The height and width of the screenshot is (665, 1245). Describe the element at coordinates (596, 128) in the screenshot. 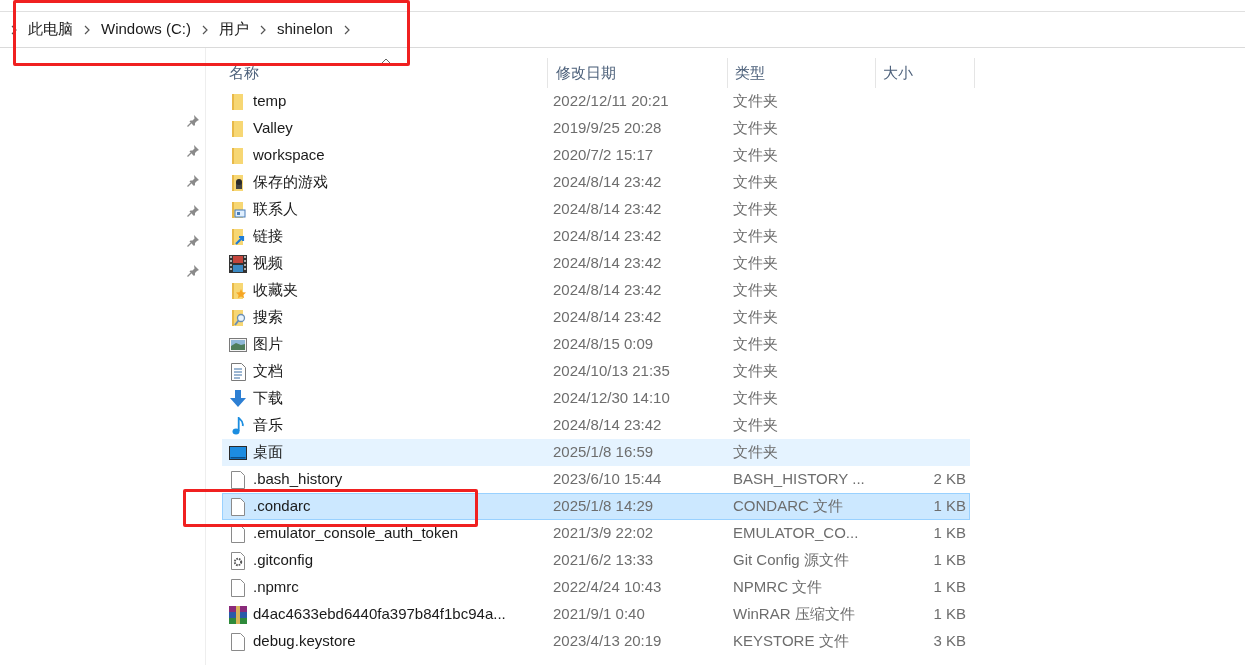

I see `file-row: Valley 2019/9/25 20:28 文件夹` at that location.